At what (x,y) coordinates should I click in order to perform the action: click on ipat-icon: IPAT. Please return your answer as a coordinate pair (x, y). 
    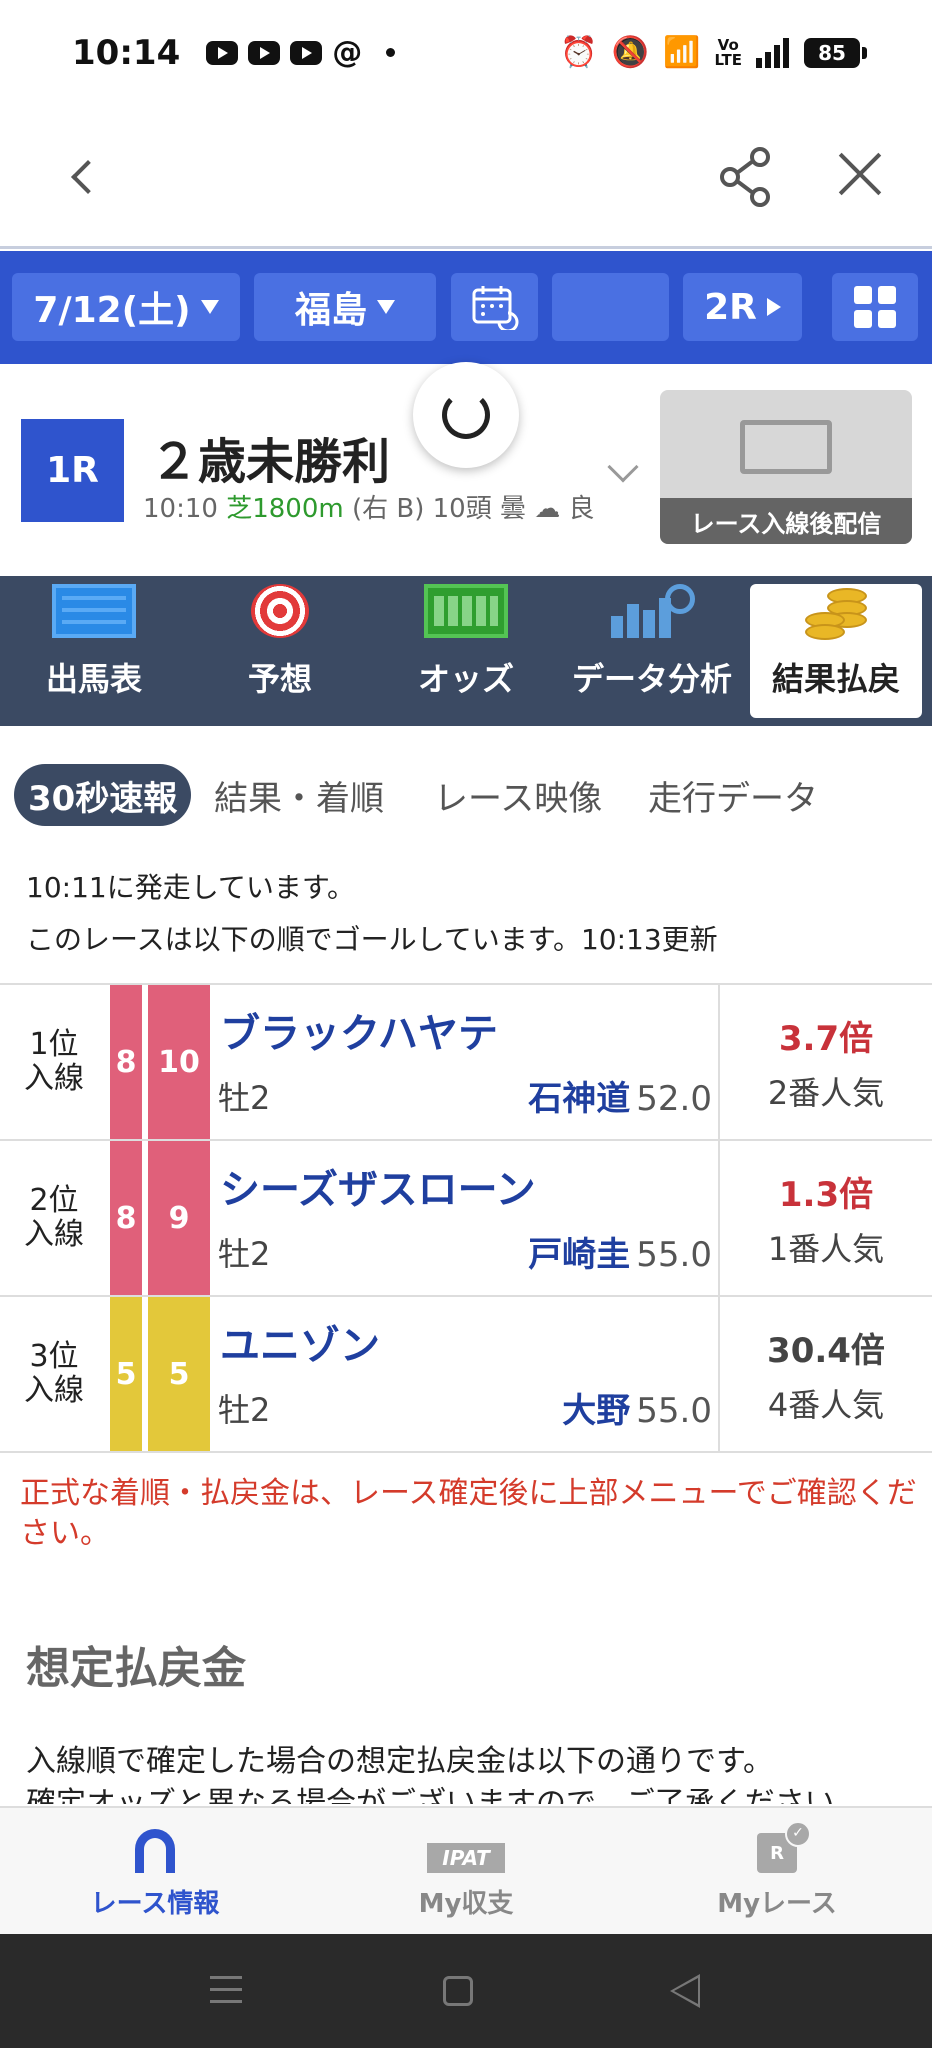
    Looking at the image, I should click on (466, 1858).